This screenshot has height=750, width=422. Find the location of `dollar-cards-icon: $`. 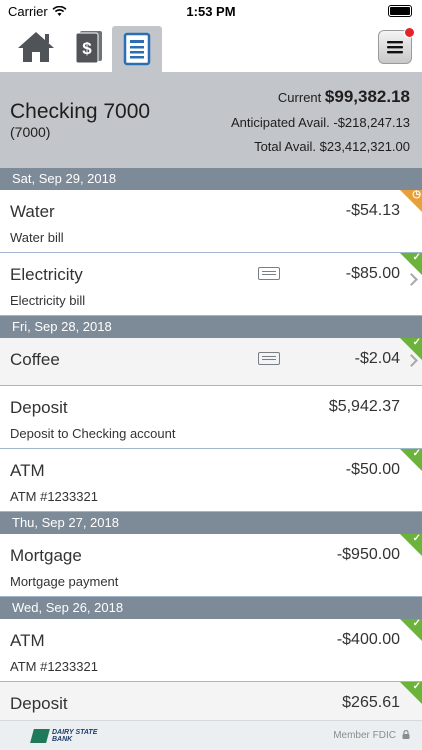

dollar-cards-icon: $ is located at coordinates (88, 47).